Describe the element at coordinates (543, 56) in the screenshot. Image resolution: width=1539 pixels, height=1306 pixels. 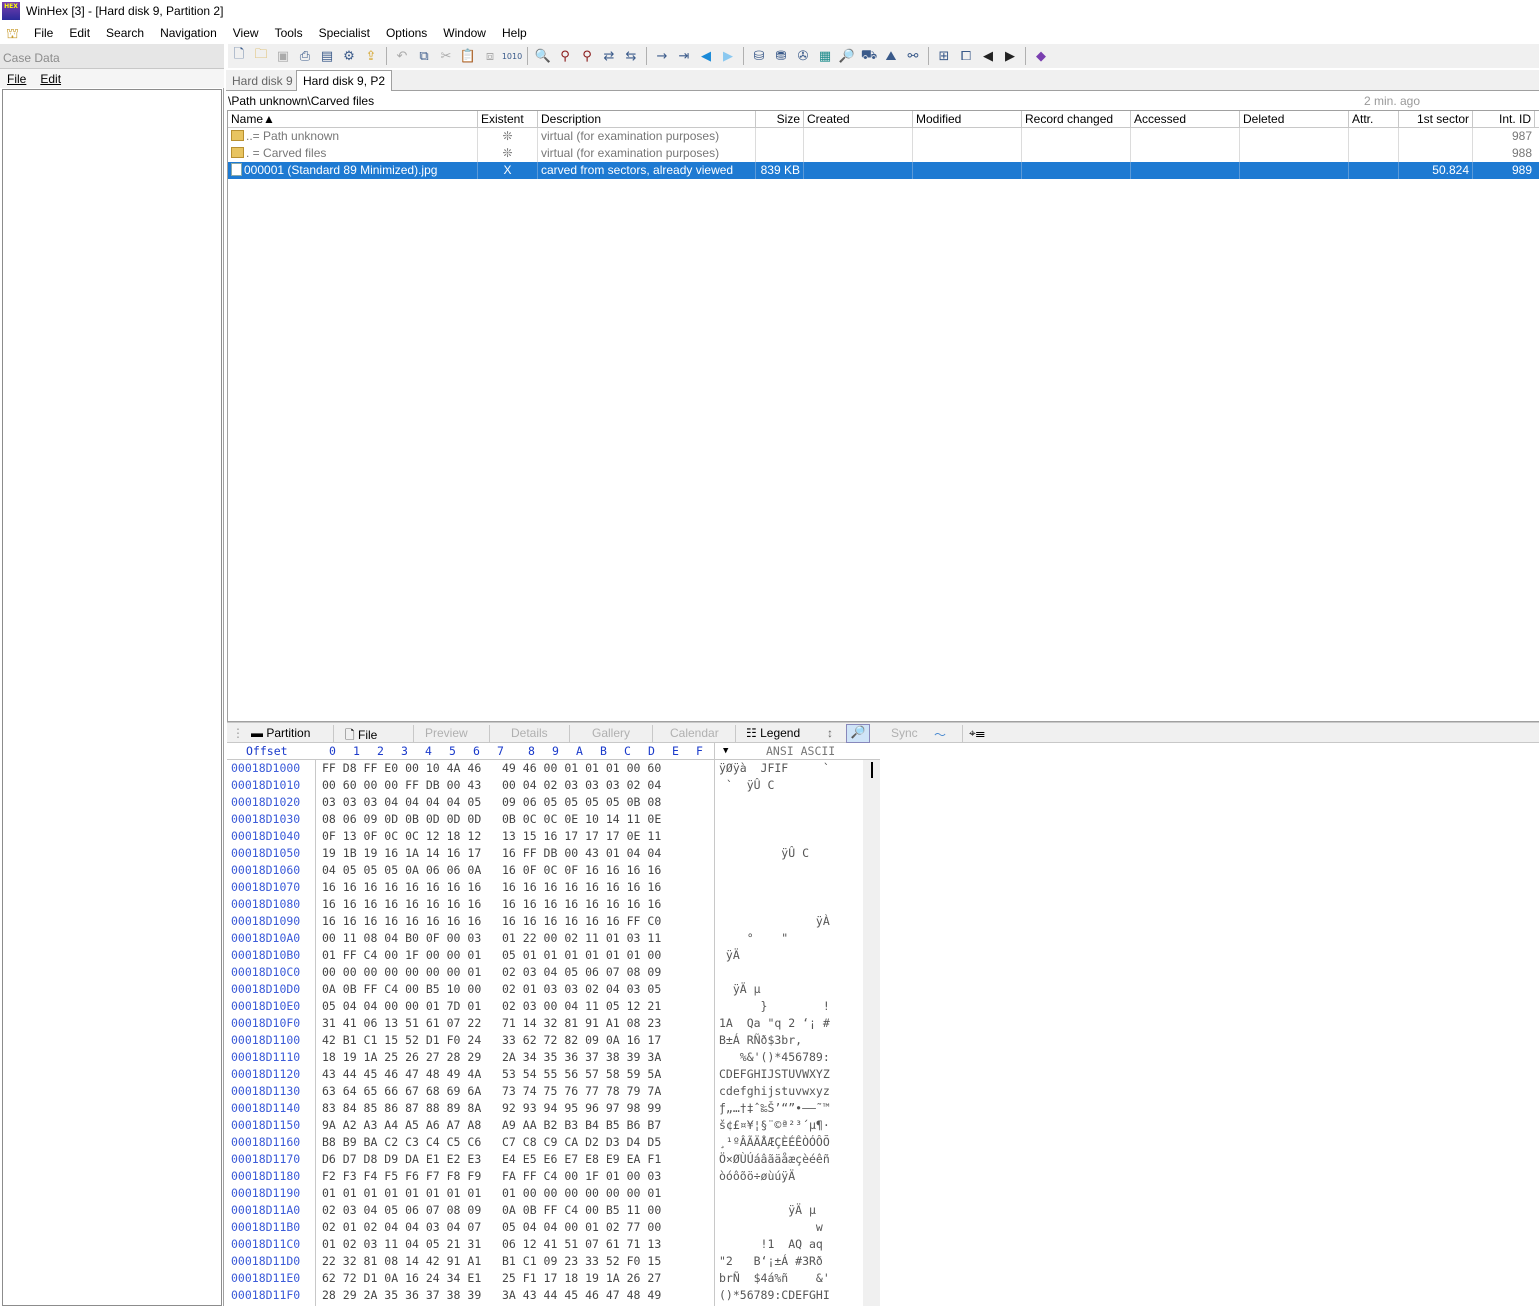
I see `find-text-icon: 🔍` at that location.